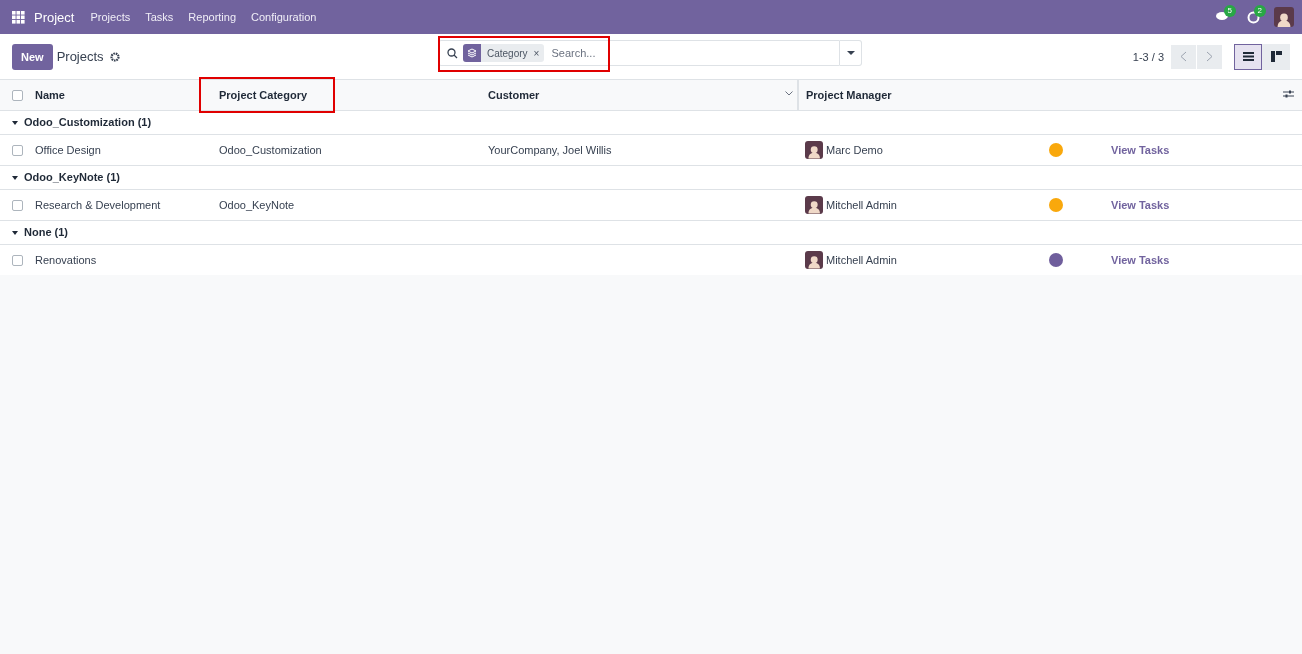 Image resolution: width=1302 pixels, height=654 pixels. Describe the element at coordinates (284, 17) in the screenshot. I see `menu-item: Configuration` at that location.